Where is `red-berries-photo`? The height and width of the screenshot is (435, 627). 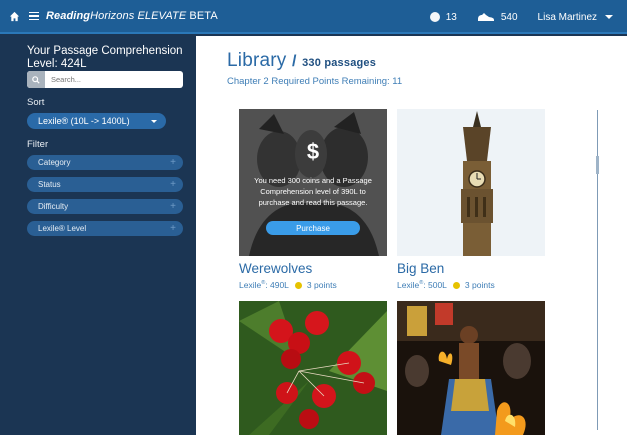
red-berries-photo is located at coordinates (313, 368).